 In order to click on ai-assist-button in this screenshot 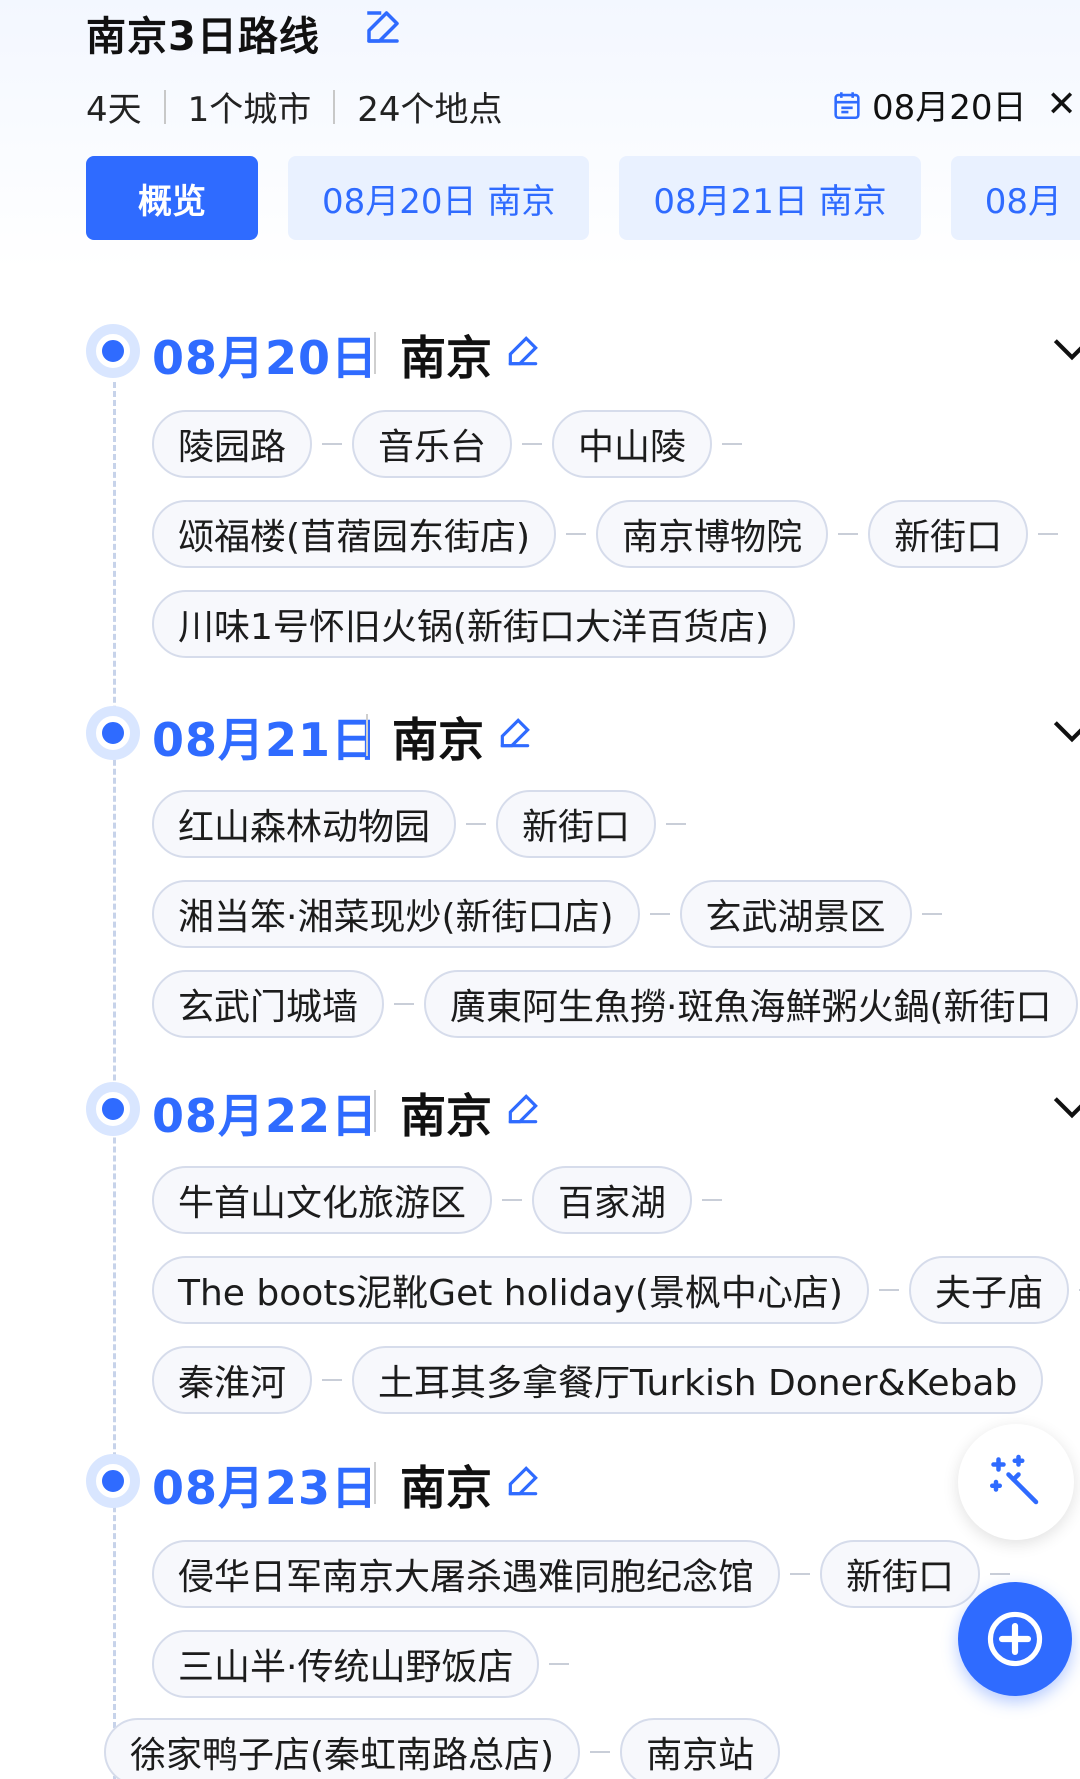, I will do `click(1016, 1482)`.